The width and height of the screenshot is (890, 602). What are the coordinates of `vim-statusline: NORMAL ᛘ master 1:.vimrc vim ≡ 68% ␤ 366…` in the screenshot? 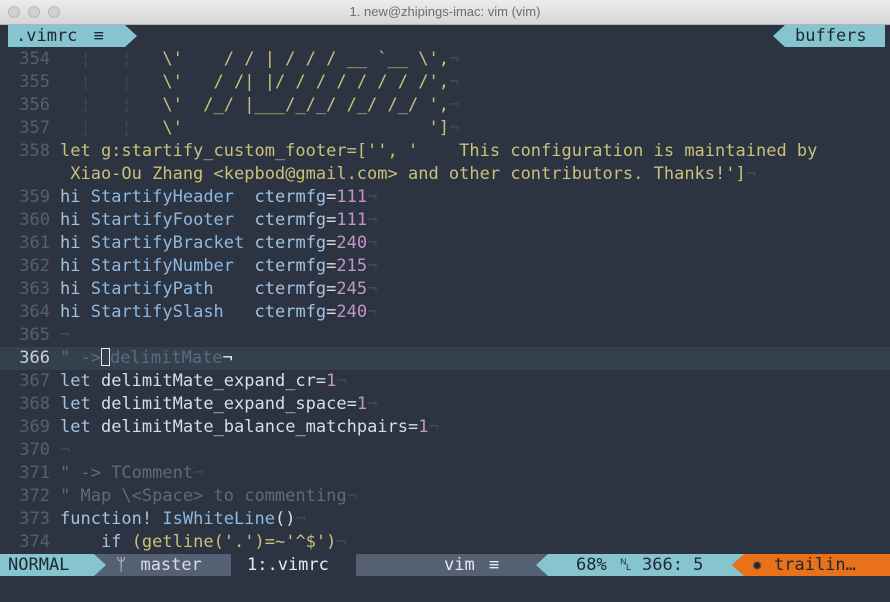 It's located at (445, 565).